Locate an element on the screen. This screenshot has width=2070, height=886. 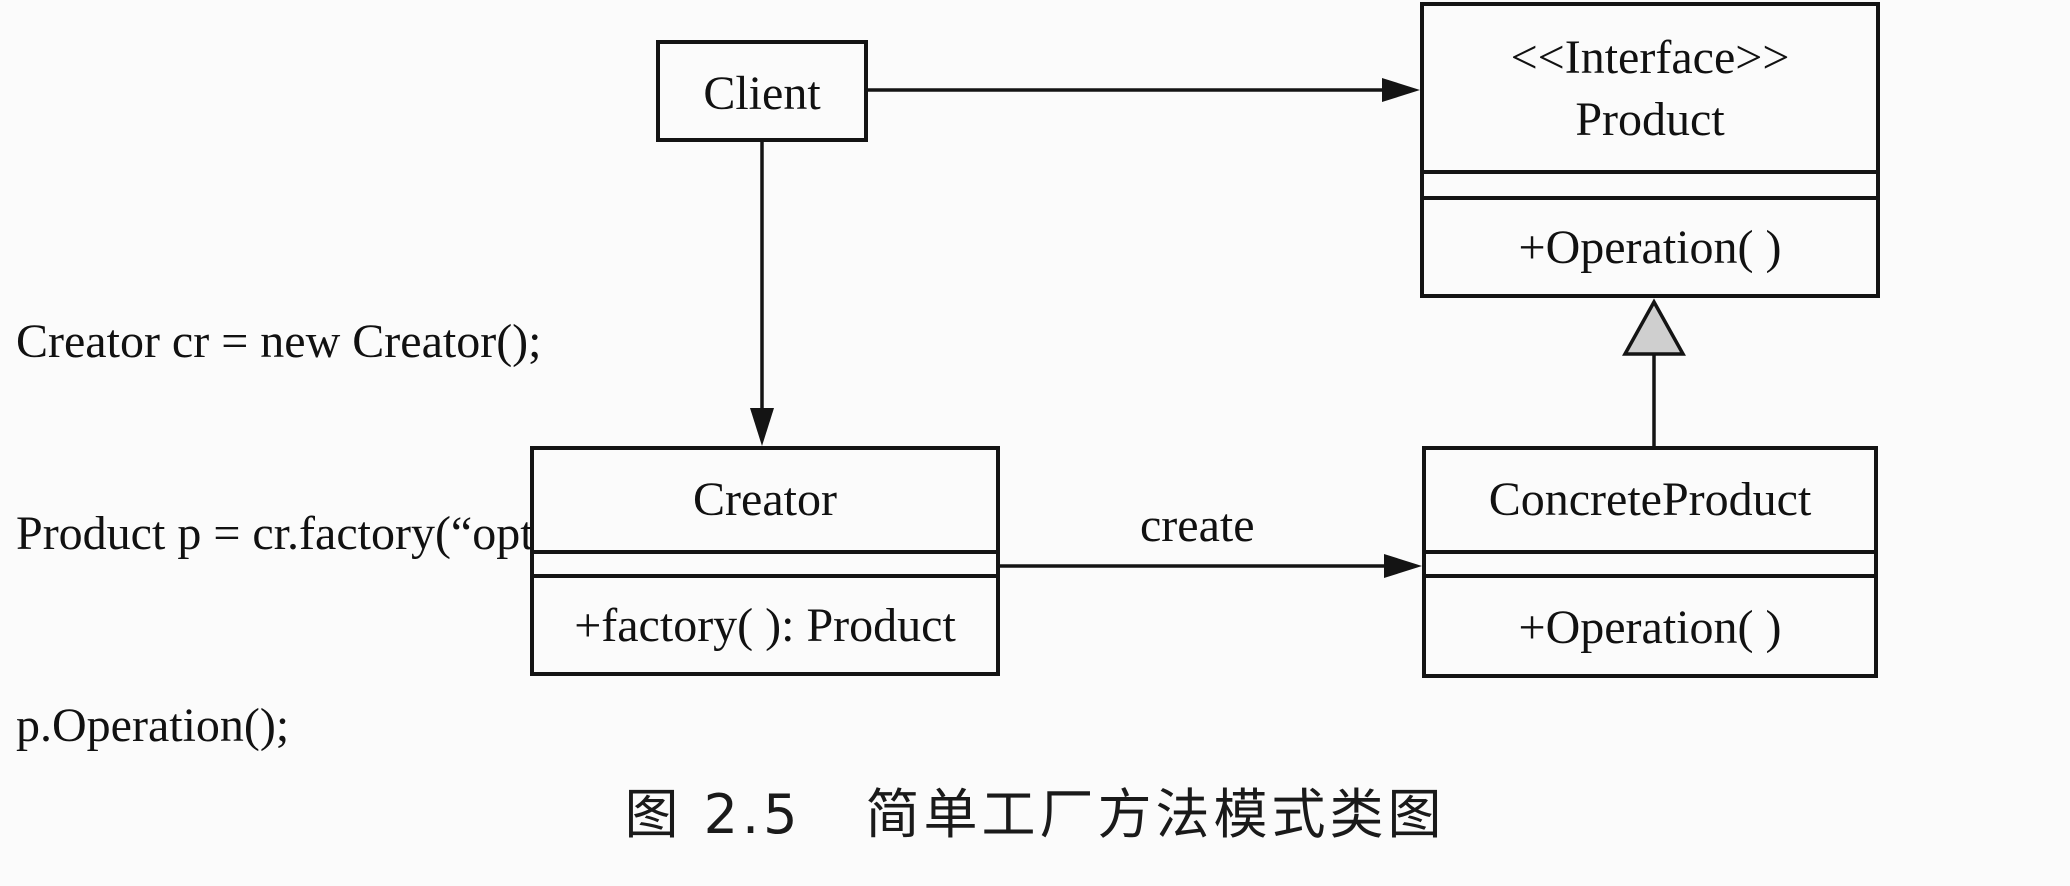
figure-caption: 图 2.5 简单工厂方法模式类图 is located at coordinates (1035, 809).